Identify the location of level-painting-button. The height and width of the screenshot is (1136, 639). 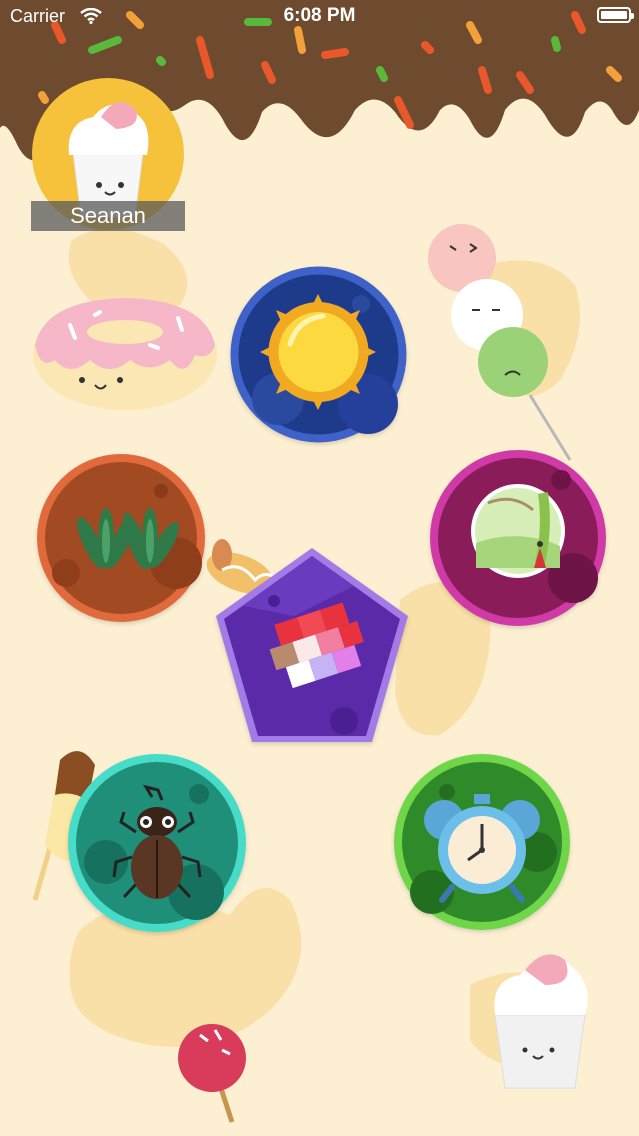
(518, 538).